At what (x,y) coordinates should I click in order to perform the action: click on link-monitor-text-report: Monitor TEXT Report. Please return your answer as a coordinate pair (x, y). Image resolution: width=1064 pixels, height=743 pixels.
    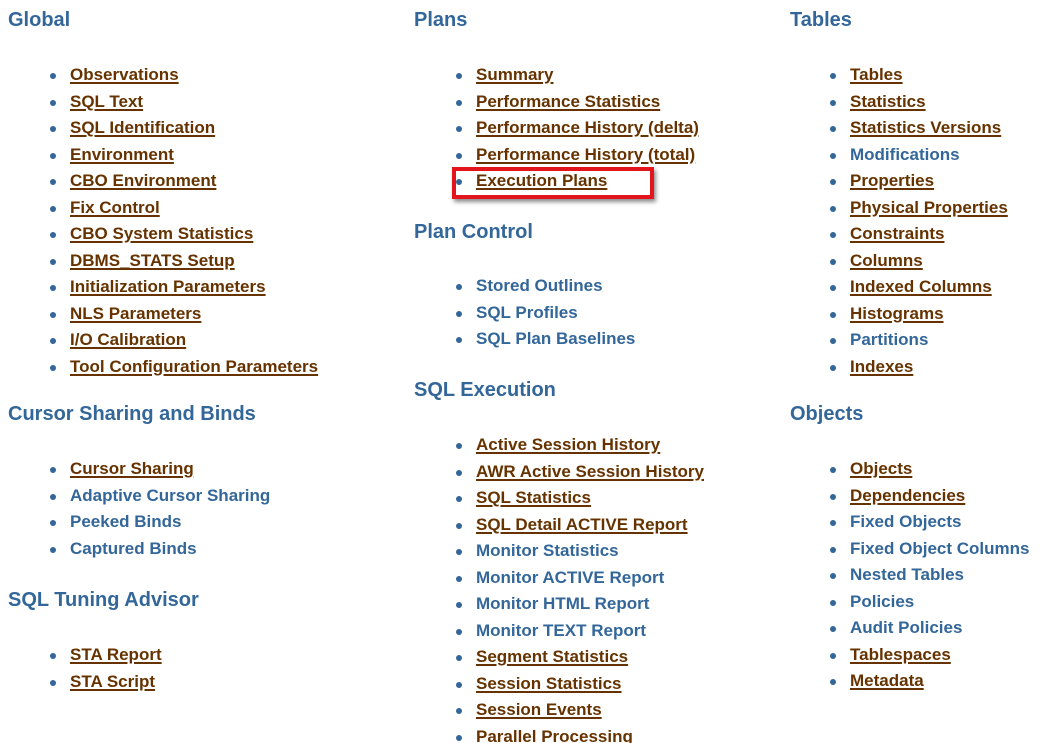
    Looking at the image, I should click on (561, 630).